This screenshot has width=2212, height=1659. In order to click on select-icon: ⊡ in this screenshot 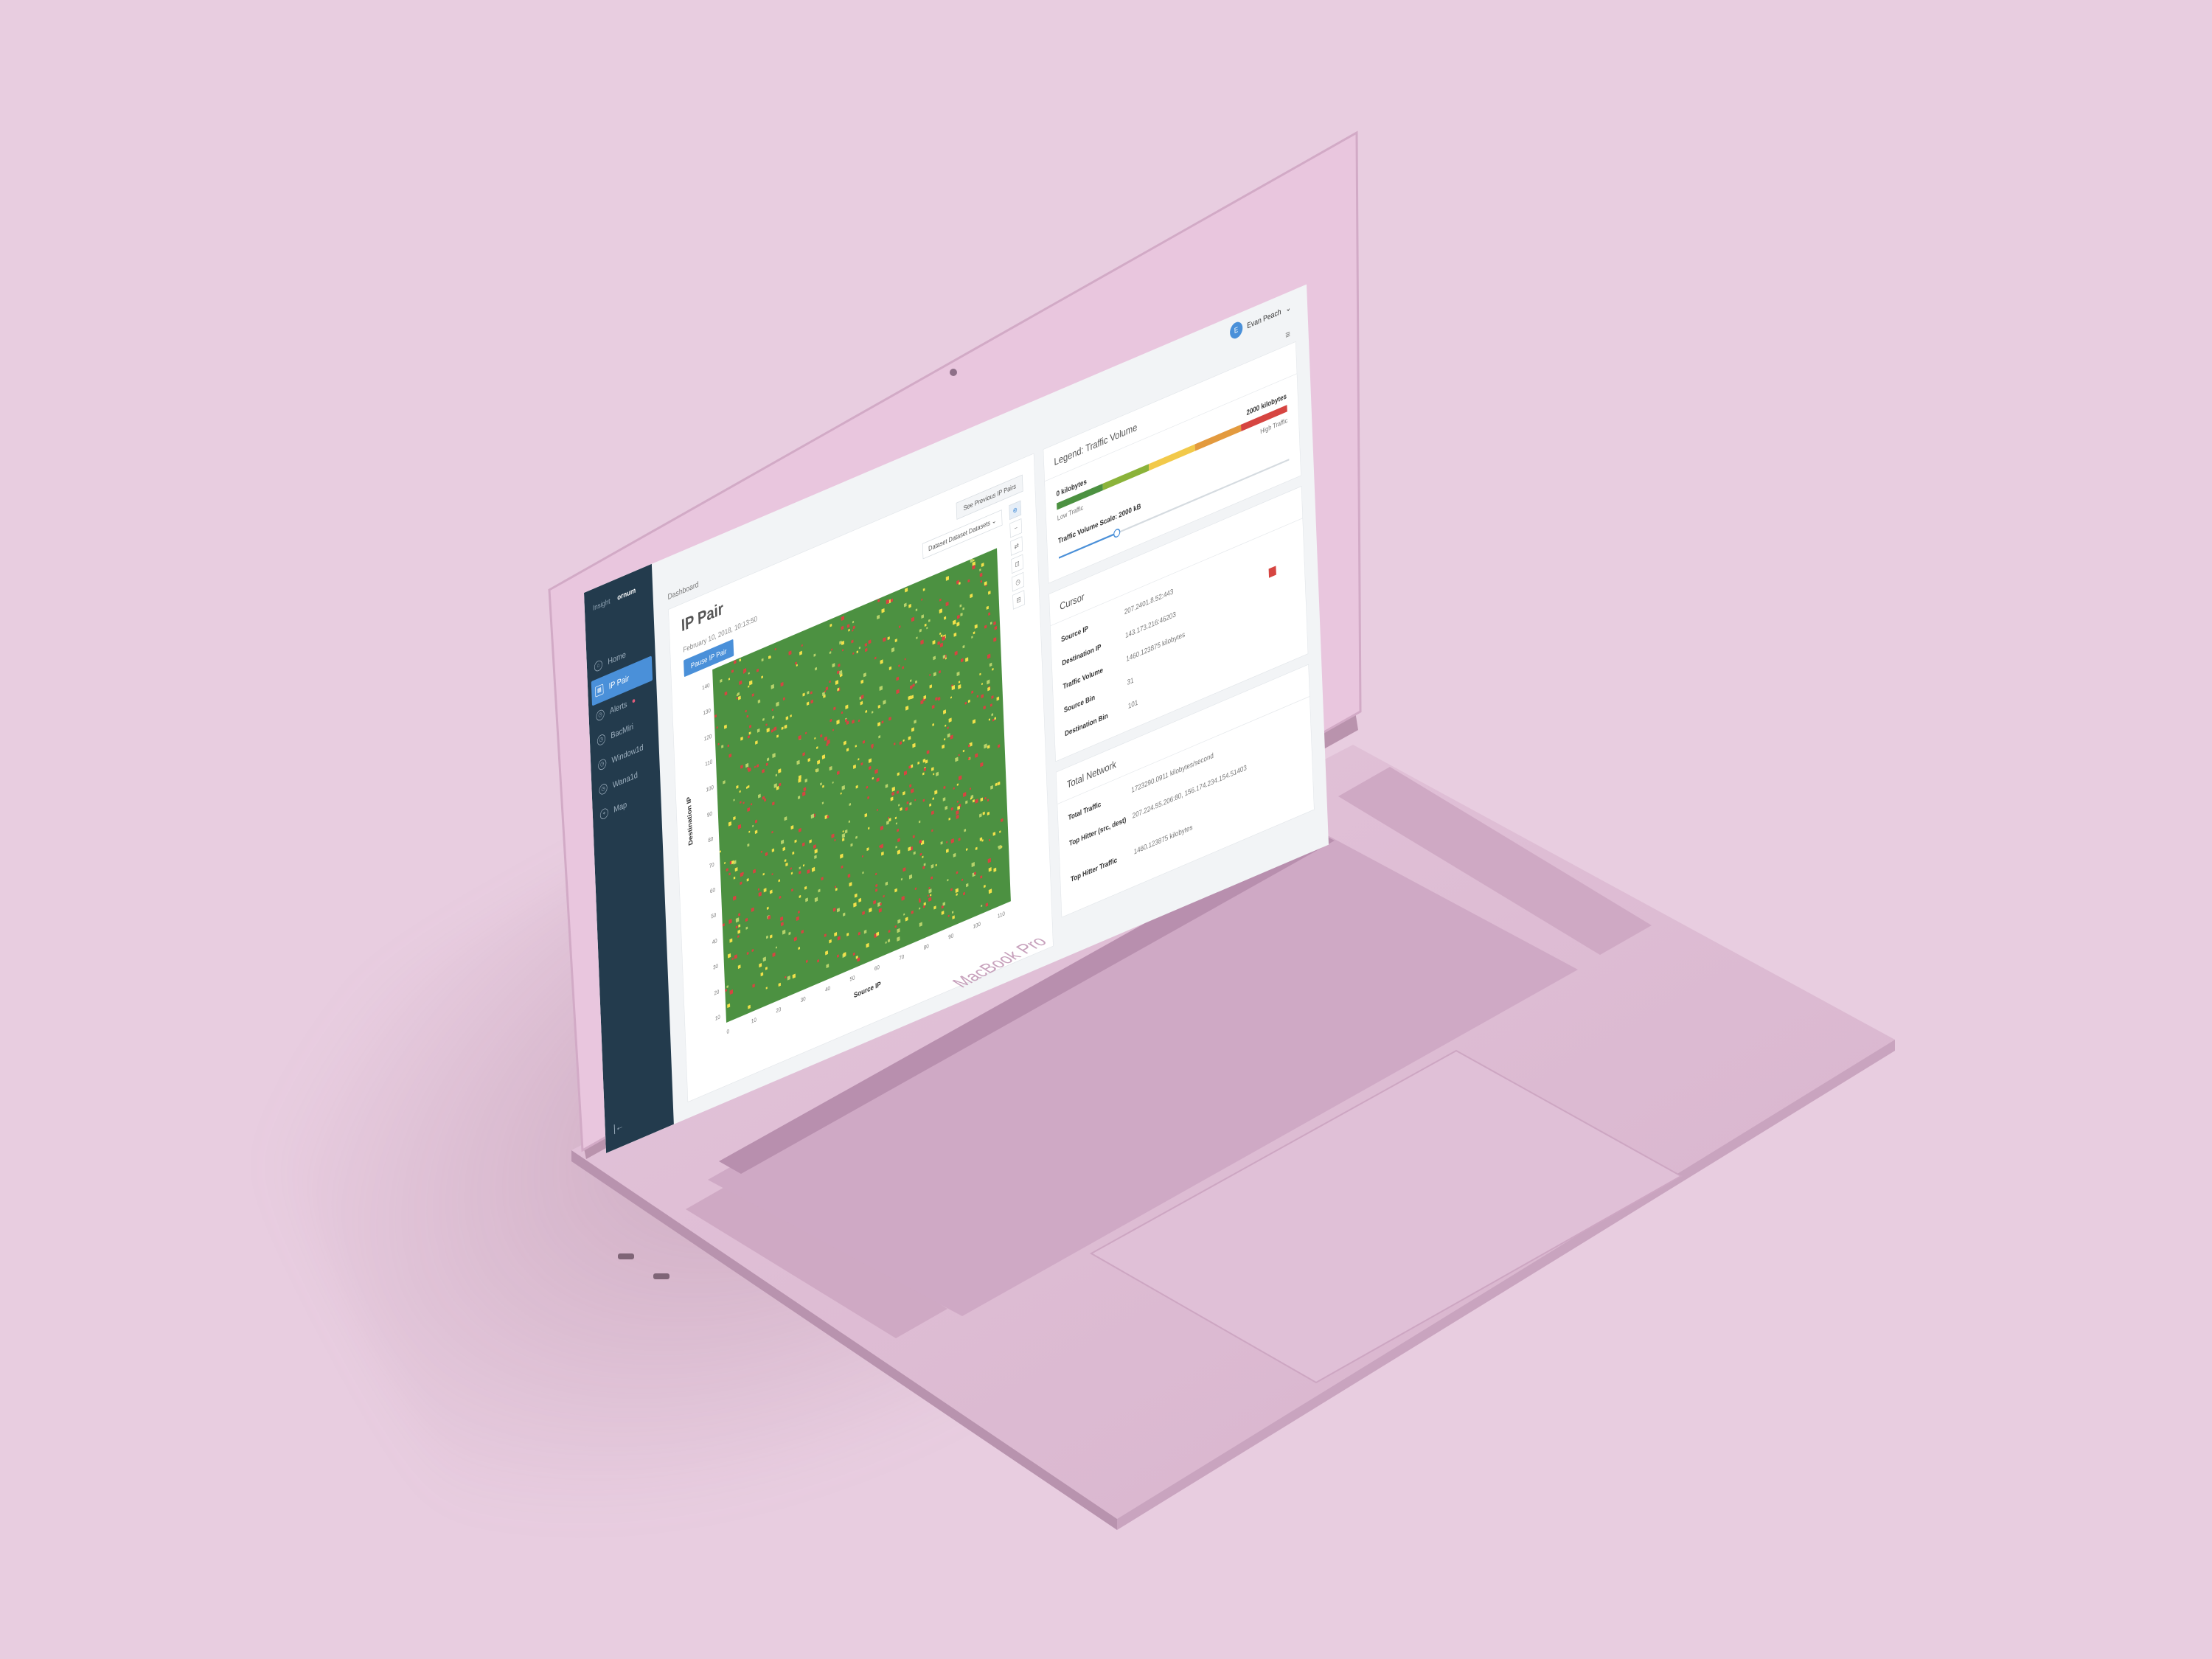, I will do `click(1017, 564)`.